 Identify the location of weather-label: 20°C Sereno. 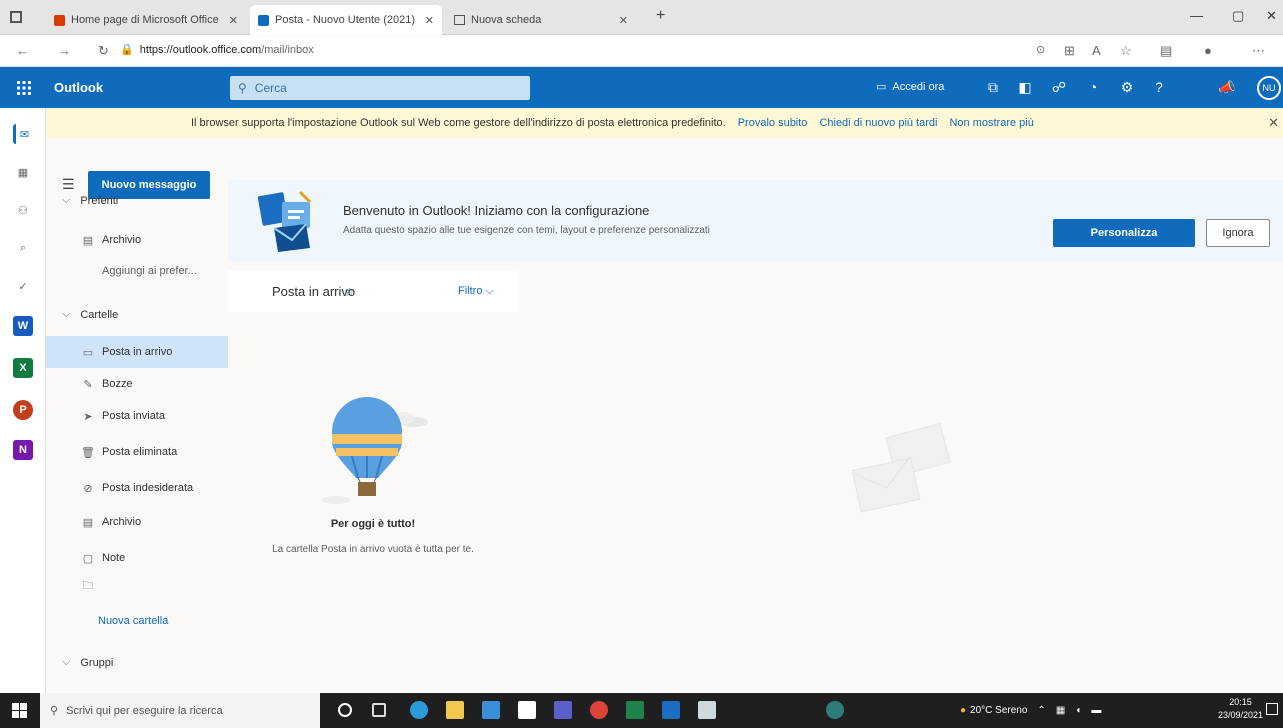
(998, 710).